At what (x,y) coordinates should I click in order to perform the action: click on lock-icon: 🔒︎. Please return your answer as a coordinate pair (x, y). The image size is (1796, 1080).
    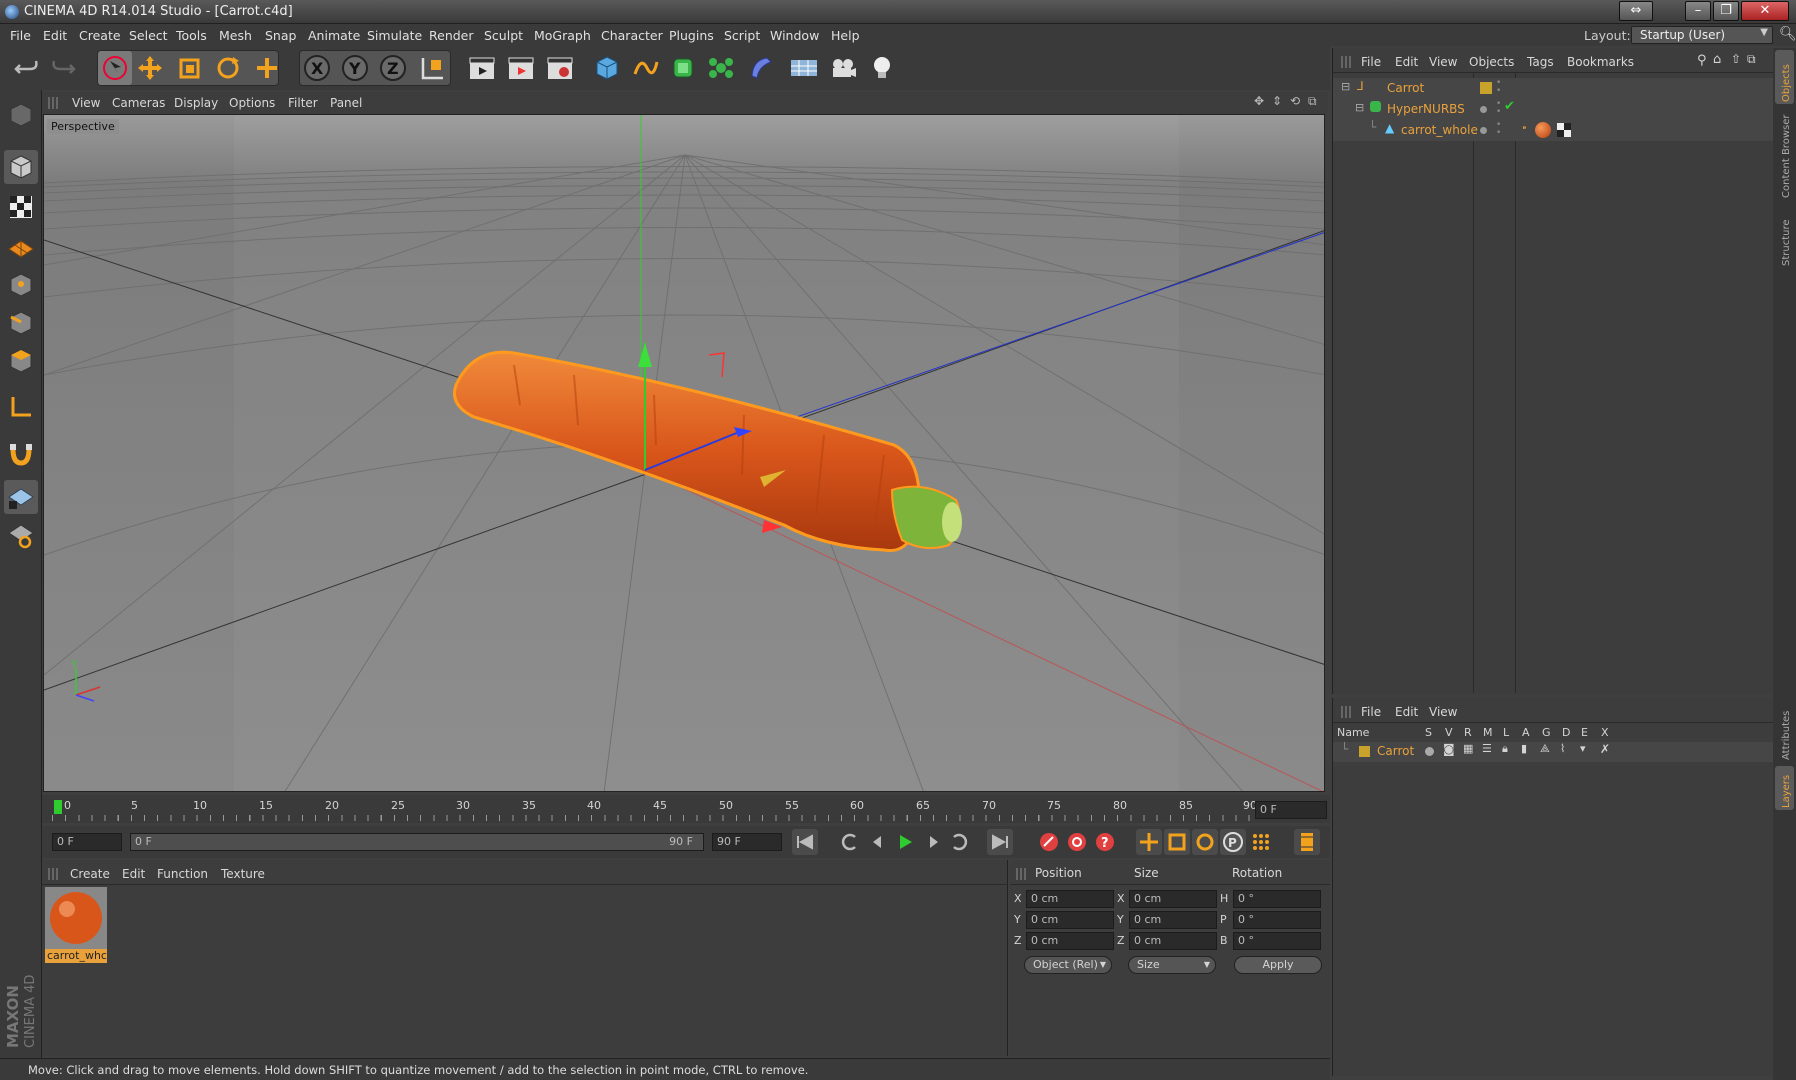
    Looking at the image, I should click on (1505, 749).